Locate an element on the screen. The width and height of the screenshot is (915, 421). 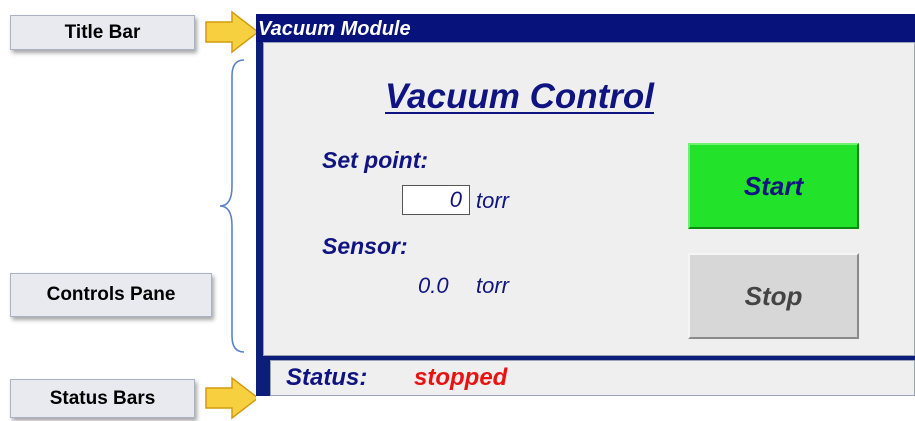
title-bar-arrow-icon is located at coordinates (232, 32).